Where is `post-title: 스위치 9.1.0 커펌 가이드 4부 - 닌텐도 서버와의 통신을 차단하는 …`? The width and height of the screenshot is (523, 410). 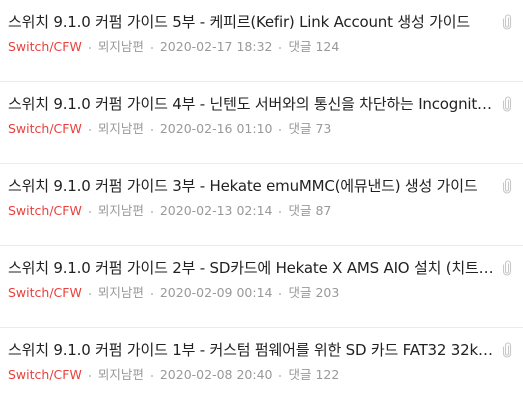 post-title: 스위치 9.1.0 커펌 가이드 4부 - 닌텐도 서버와의 통신을 차단하는 … is located at coordinates (252, 104).